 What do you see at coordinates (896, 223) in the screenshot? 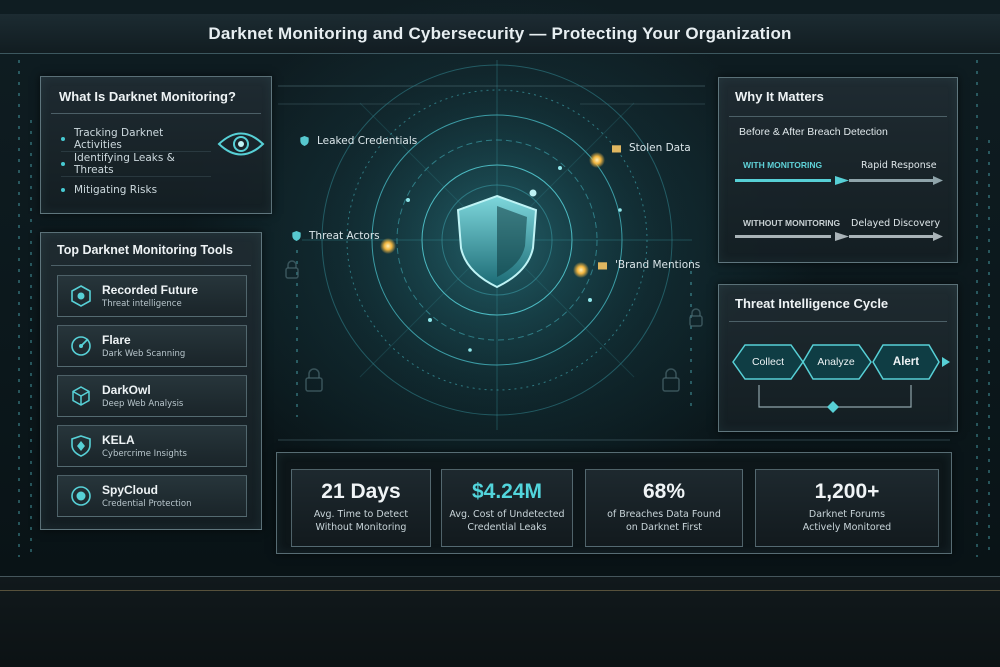
I see `without-monitoring-result: Delayed Discovery` at bounding box center [896, 223].